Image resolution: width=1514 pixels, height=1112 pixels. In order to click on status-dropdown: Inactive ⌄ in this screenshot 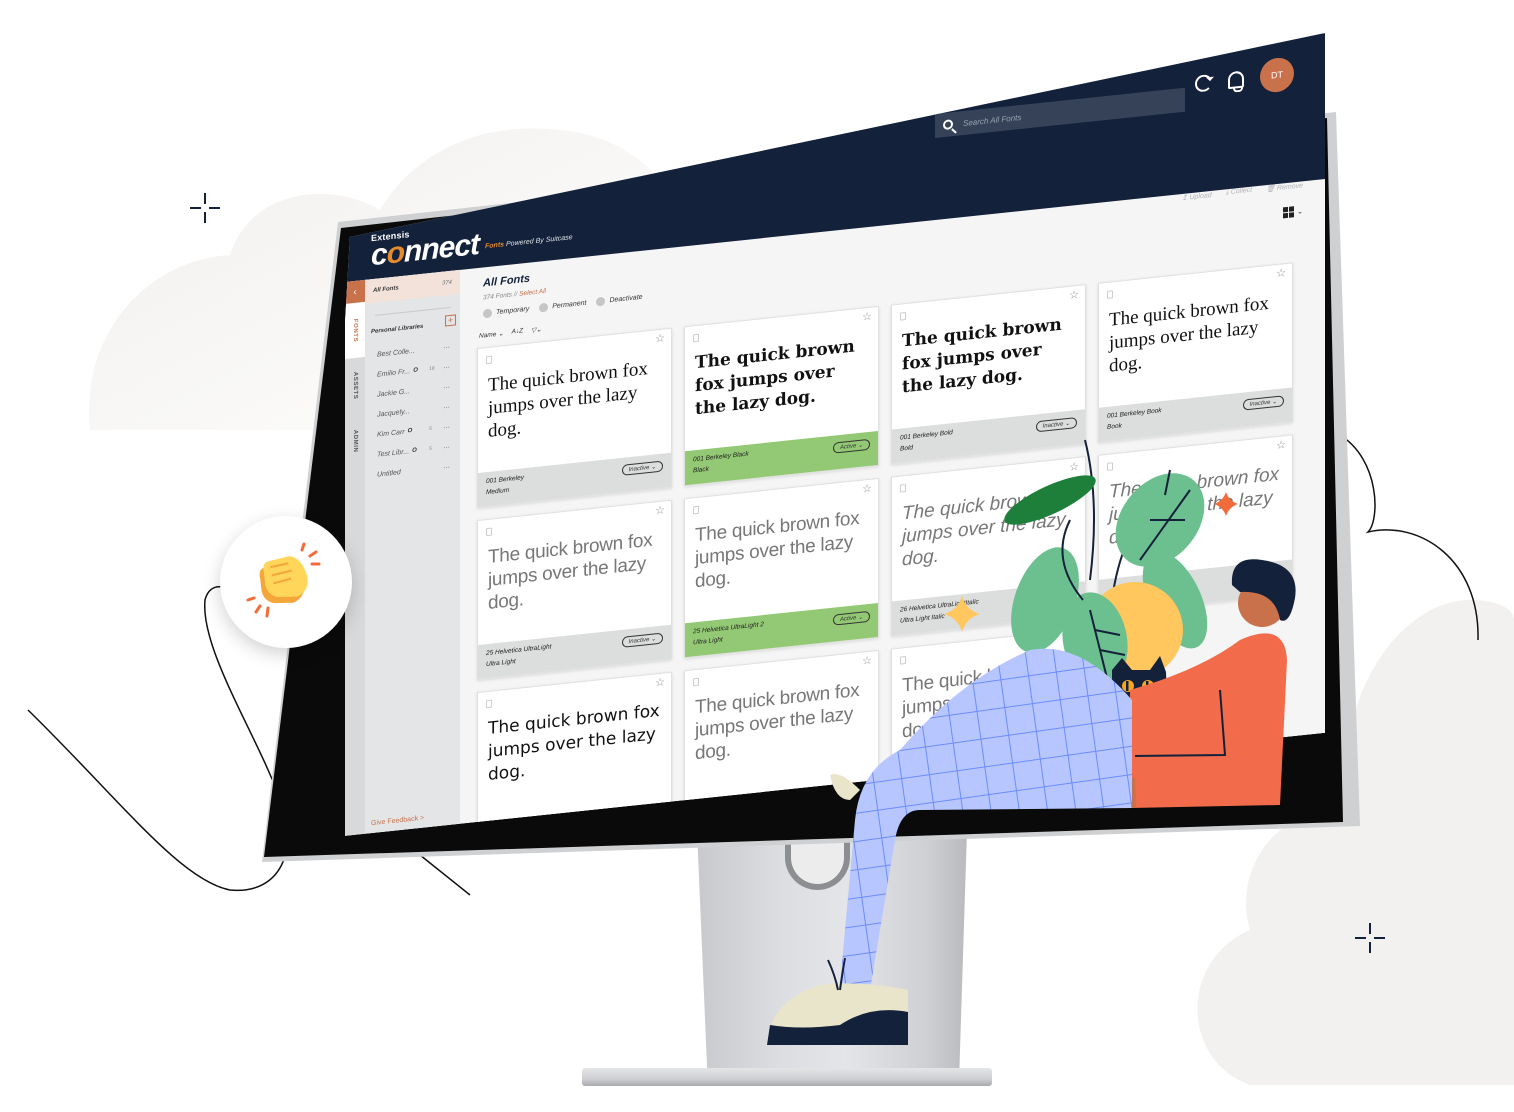, I will do `click(1263, 574)`.